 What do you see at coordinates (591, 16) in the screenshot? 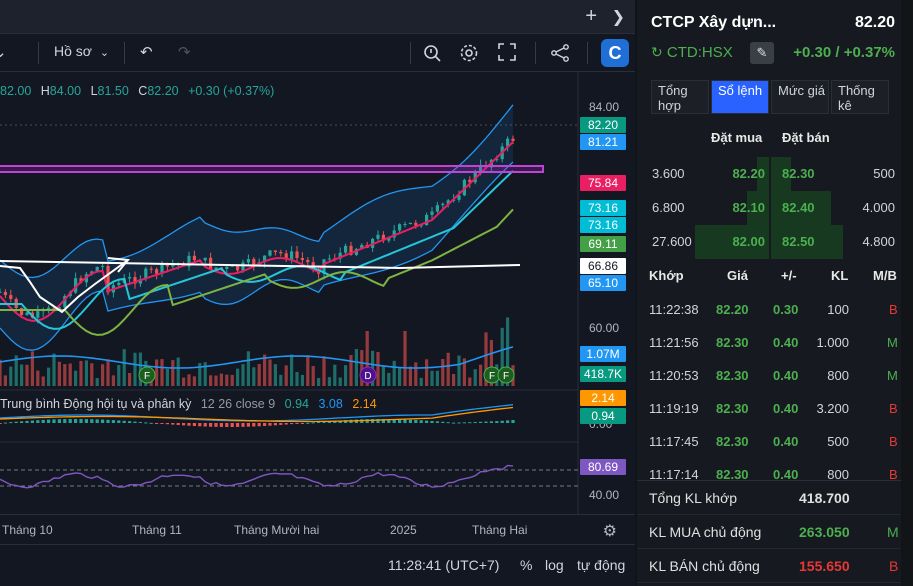
I see `add-tab-icon: +` at bounding box center [591, 16].